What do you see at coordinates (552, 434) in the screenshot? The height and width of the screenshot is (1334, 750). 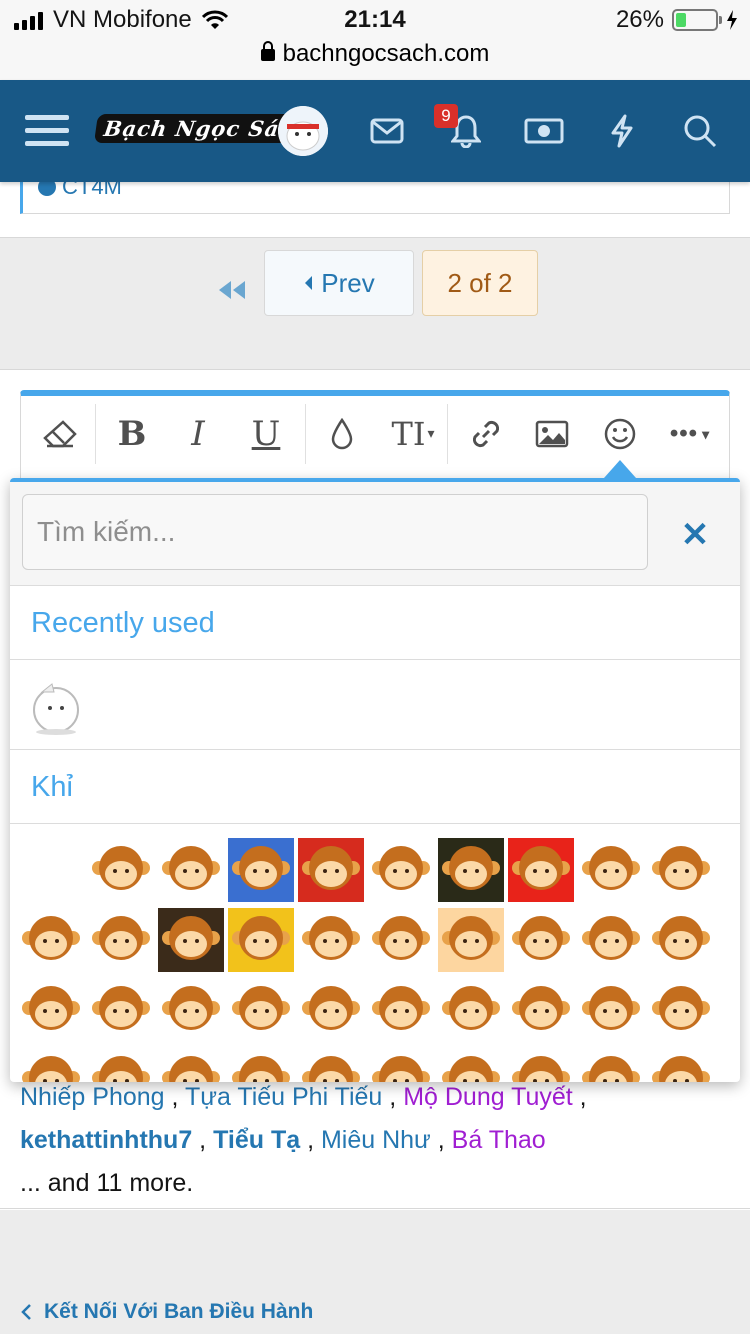 I see `image-icon` at bounding box center [552, 434].